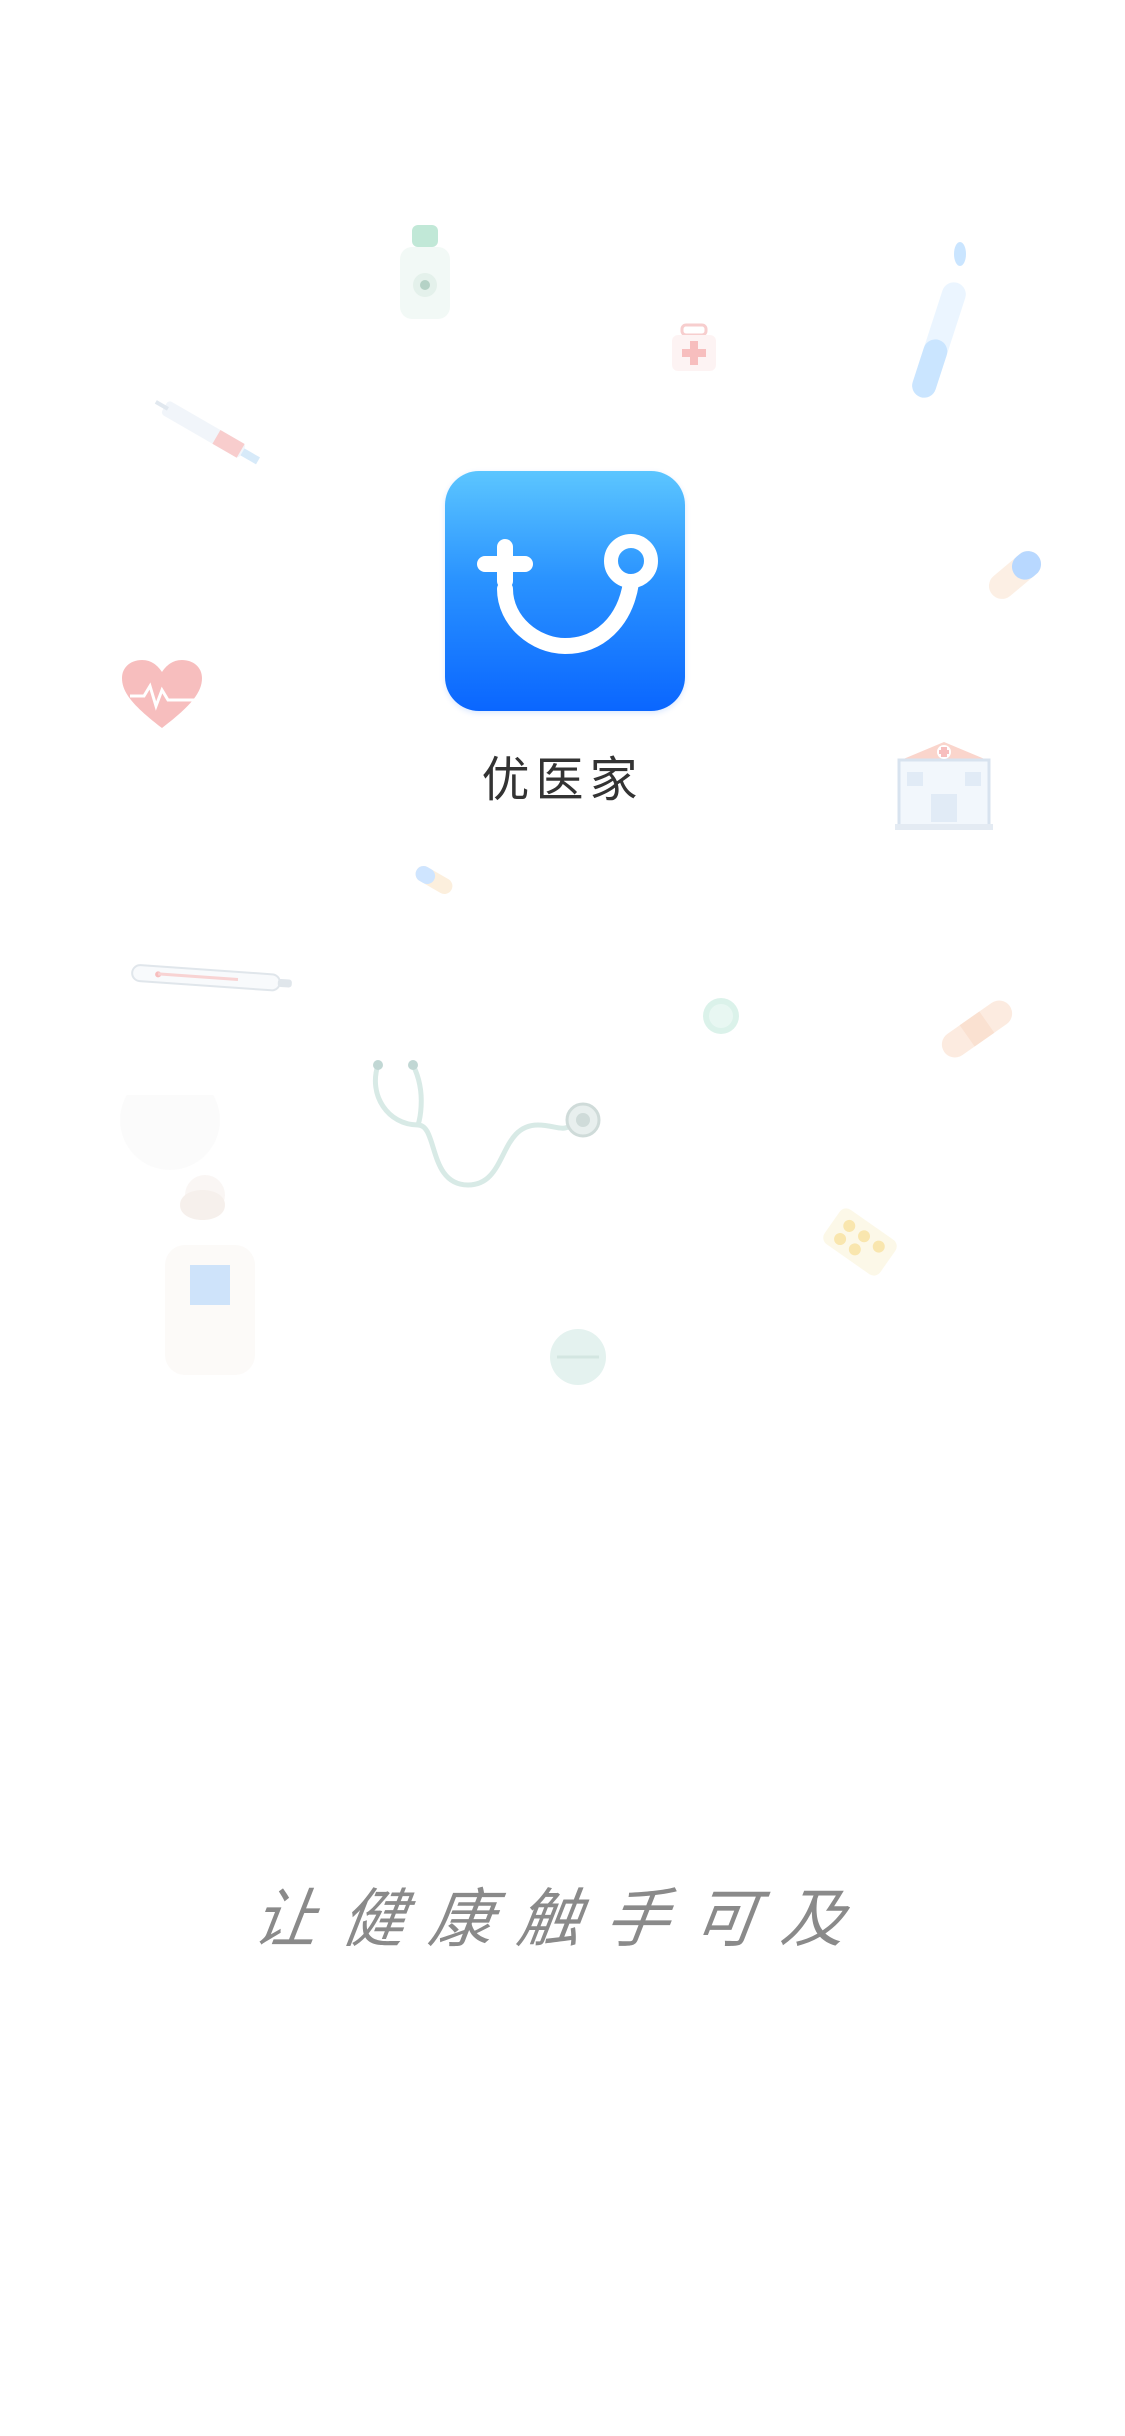 The width and height of the screenshot is (1125, 2436). Describe the element at coordinates (977, 1029) in the screenshot. I see `bandage-icon` at that location.